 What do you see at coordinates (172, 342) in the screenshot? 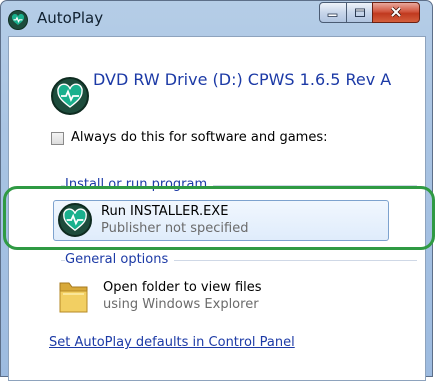
I see `autoplay-defaults-link: Set AutoPlay defaults in Control Panel` at bounding box center [172, 342].